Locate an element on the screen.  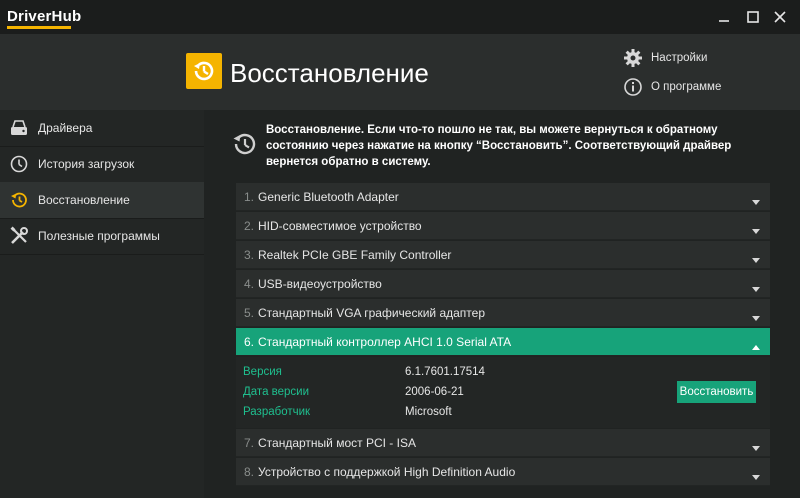
version-label: Версия is located at coordinates (262, 372).